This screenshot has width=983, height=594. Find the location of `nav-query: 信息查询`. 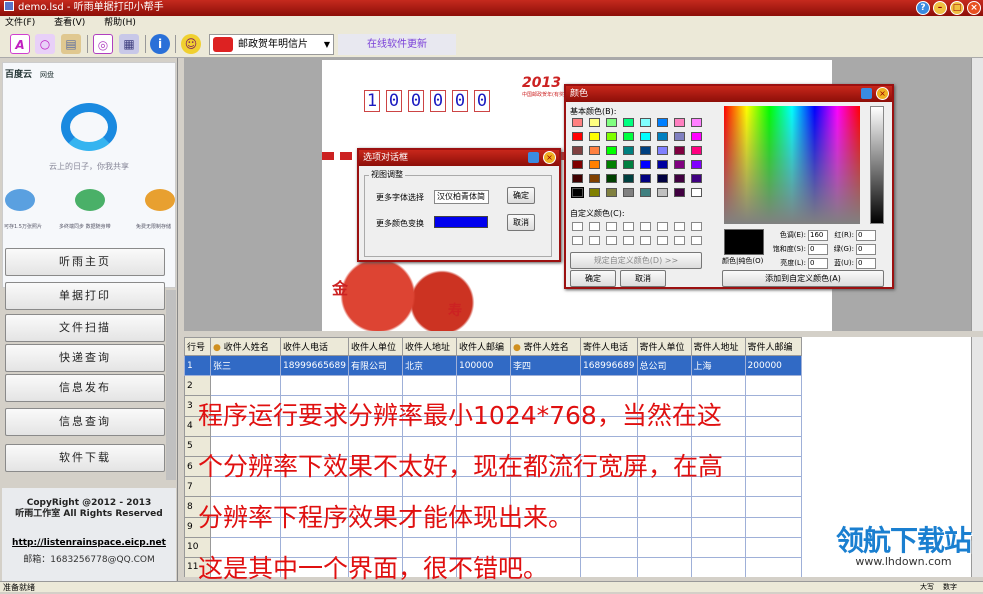

nav-query: 信息查询 is located at coordinates (85, 422).